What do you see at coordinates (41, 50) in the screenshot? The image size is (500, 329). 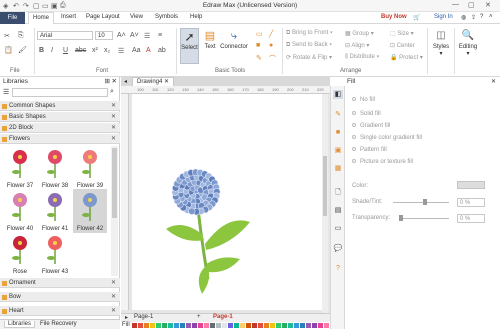 I see `bold-button: B` at bounding box center [41, 50].